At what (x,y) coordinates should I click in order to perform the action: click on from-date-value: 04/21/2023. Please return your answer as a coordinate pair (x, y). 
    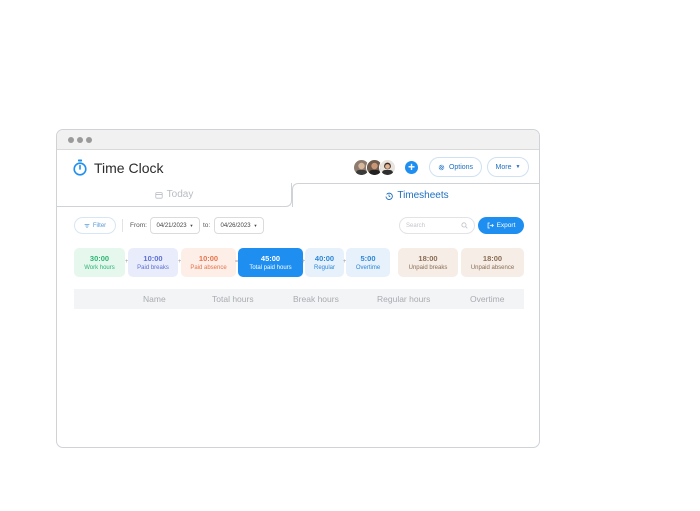
    Looking at the image, I should click on (171, 225).